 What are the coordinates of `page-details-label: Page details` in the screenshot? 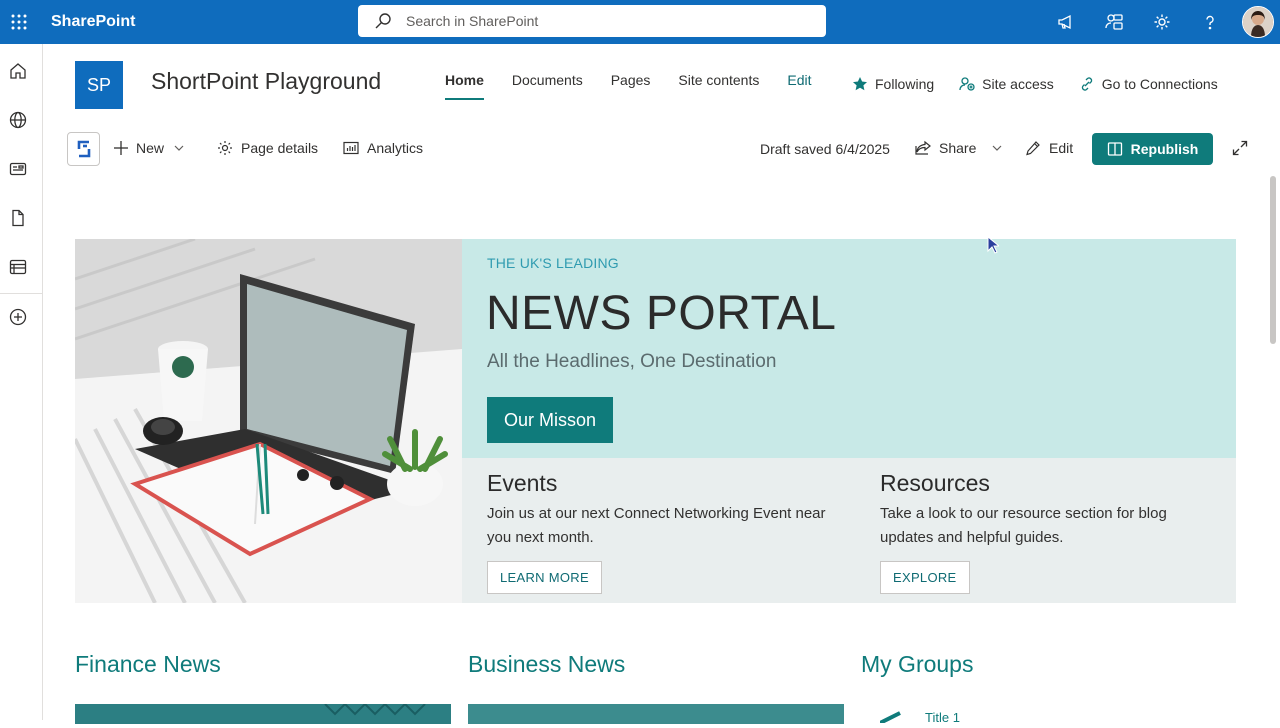 It's located at (280, 148).